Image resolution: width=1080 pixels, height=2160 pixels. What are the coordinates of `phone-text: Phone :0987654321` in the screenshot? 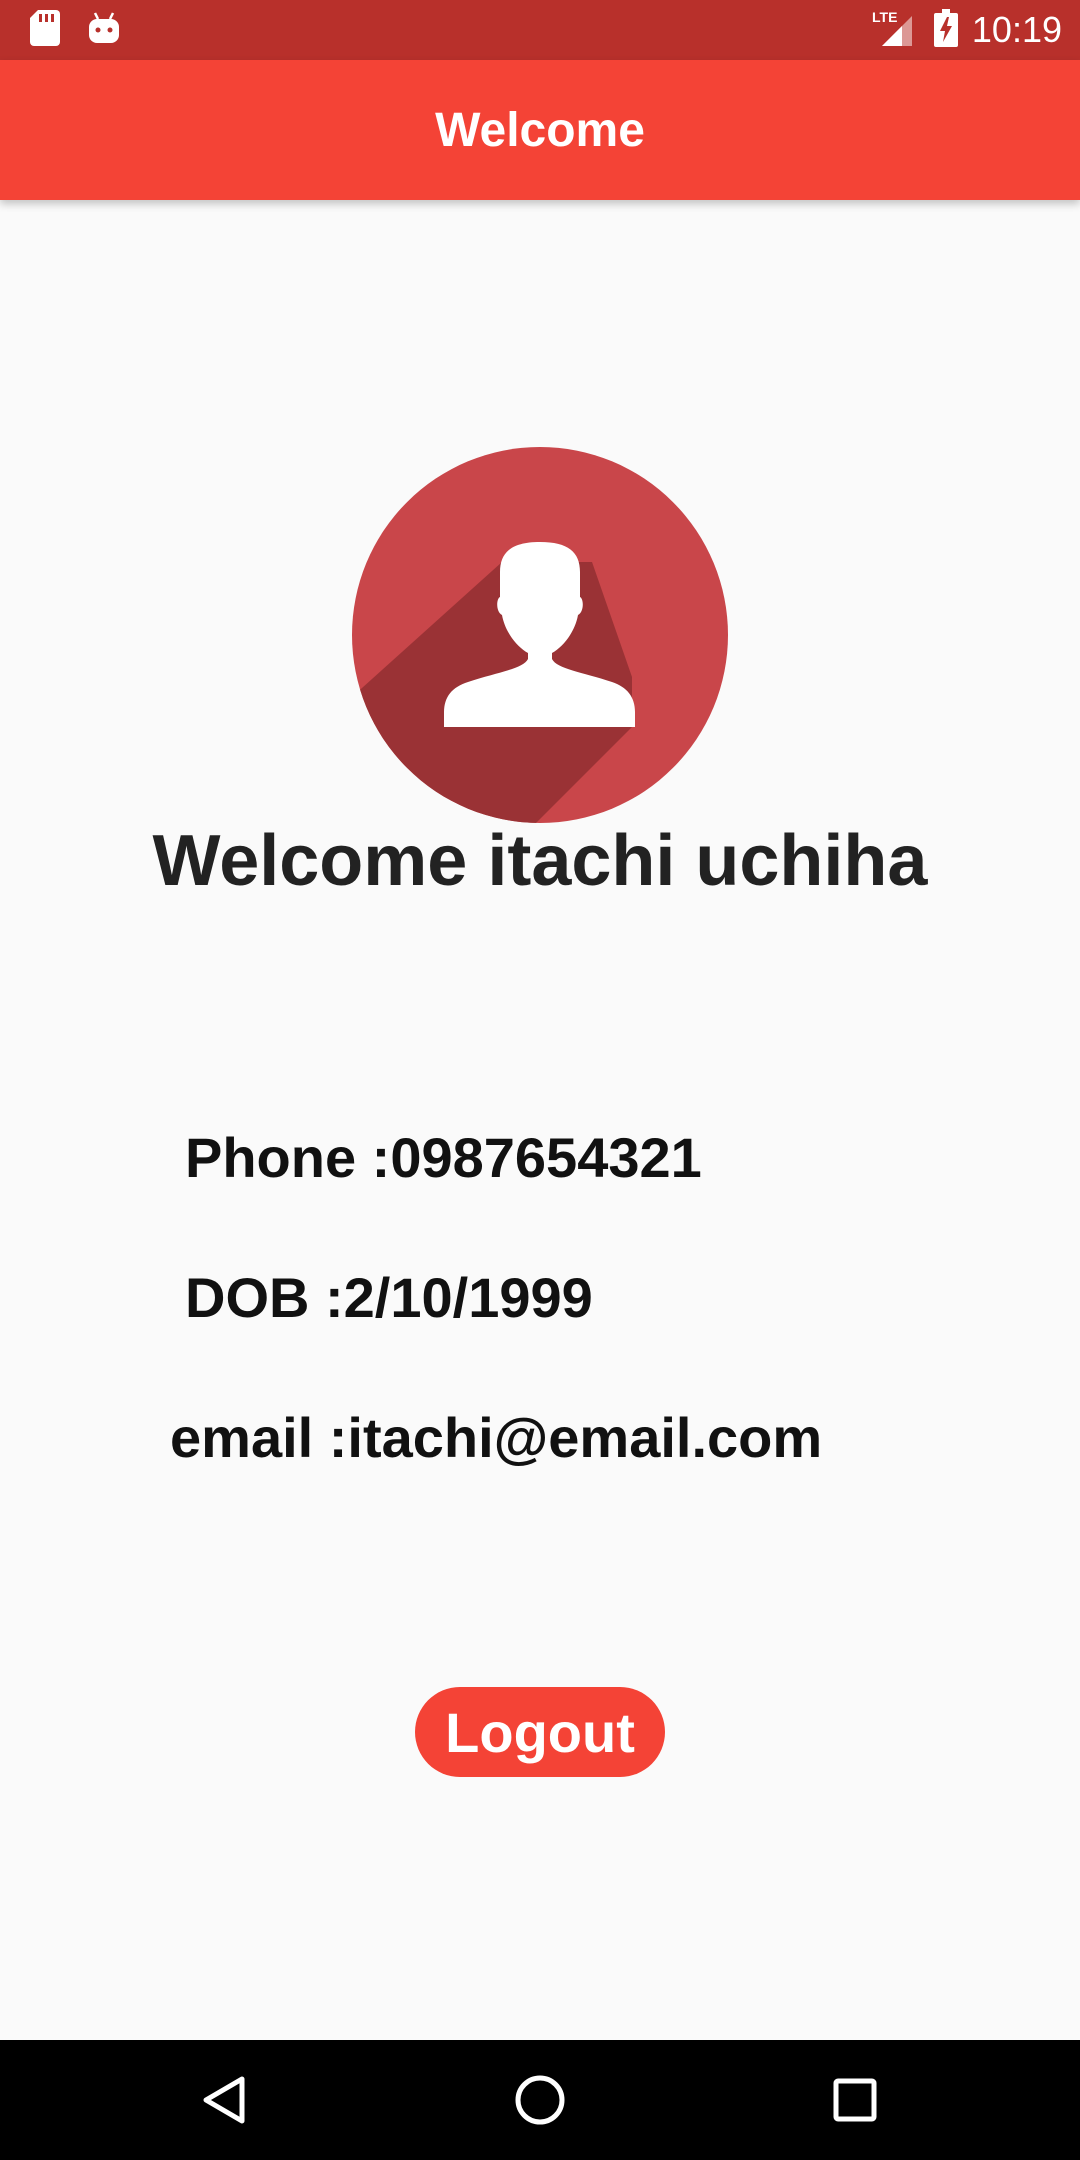 It's located at (443, 1157).